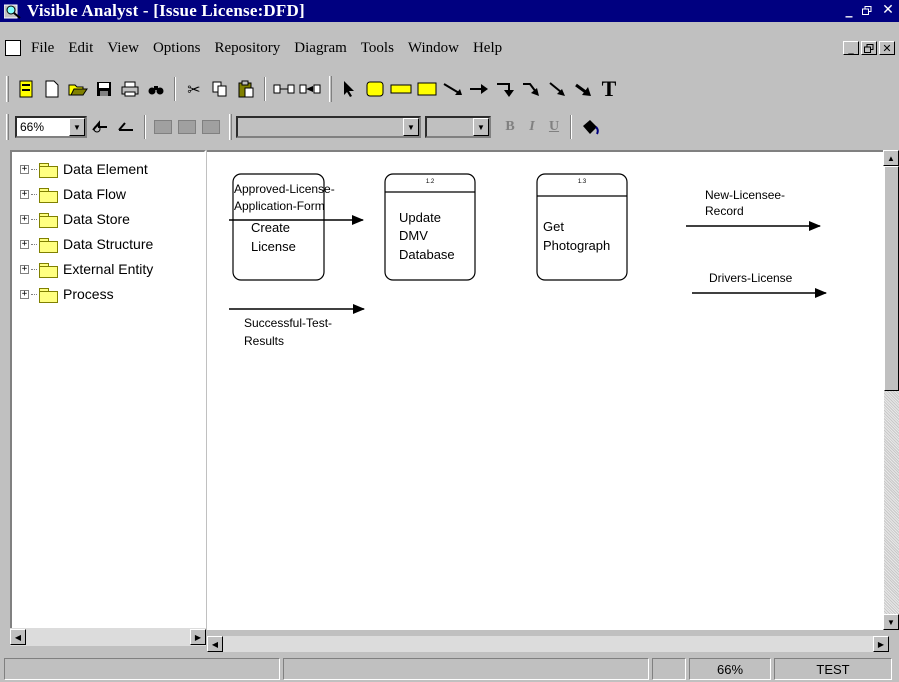  What do you see at coordinates (26, 89) in the screenshot?
I see `repository-icon` at bounding box center [26, 89].